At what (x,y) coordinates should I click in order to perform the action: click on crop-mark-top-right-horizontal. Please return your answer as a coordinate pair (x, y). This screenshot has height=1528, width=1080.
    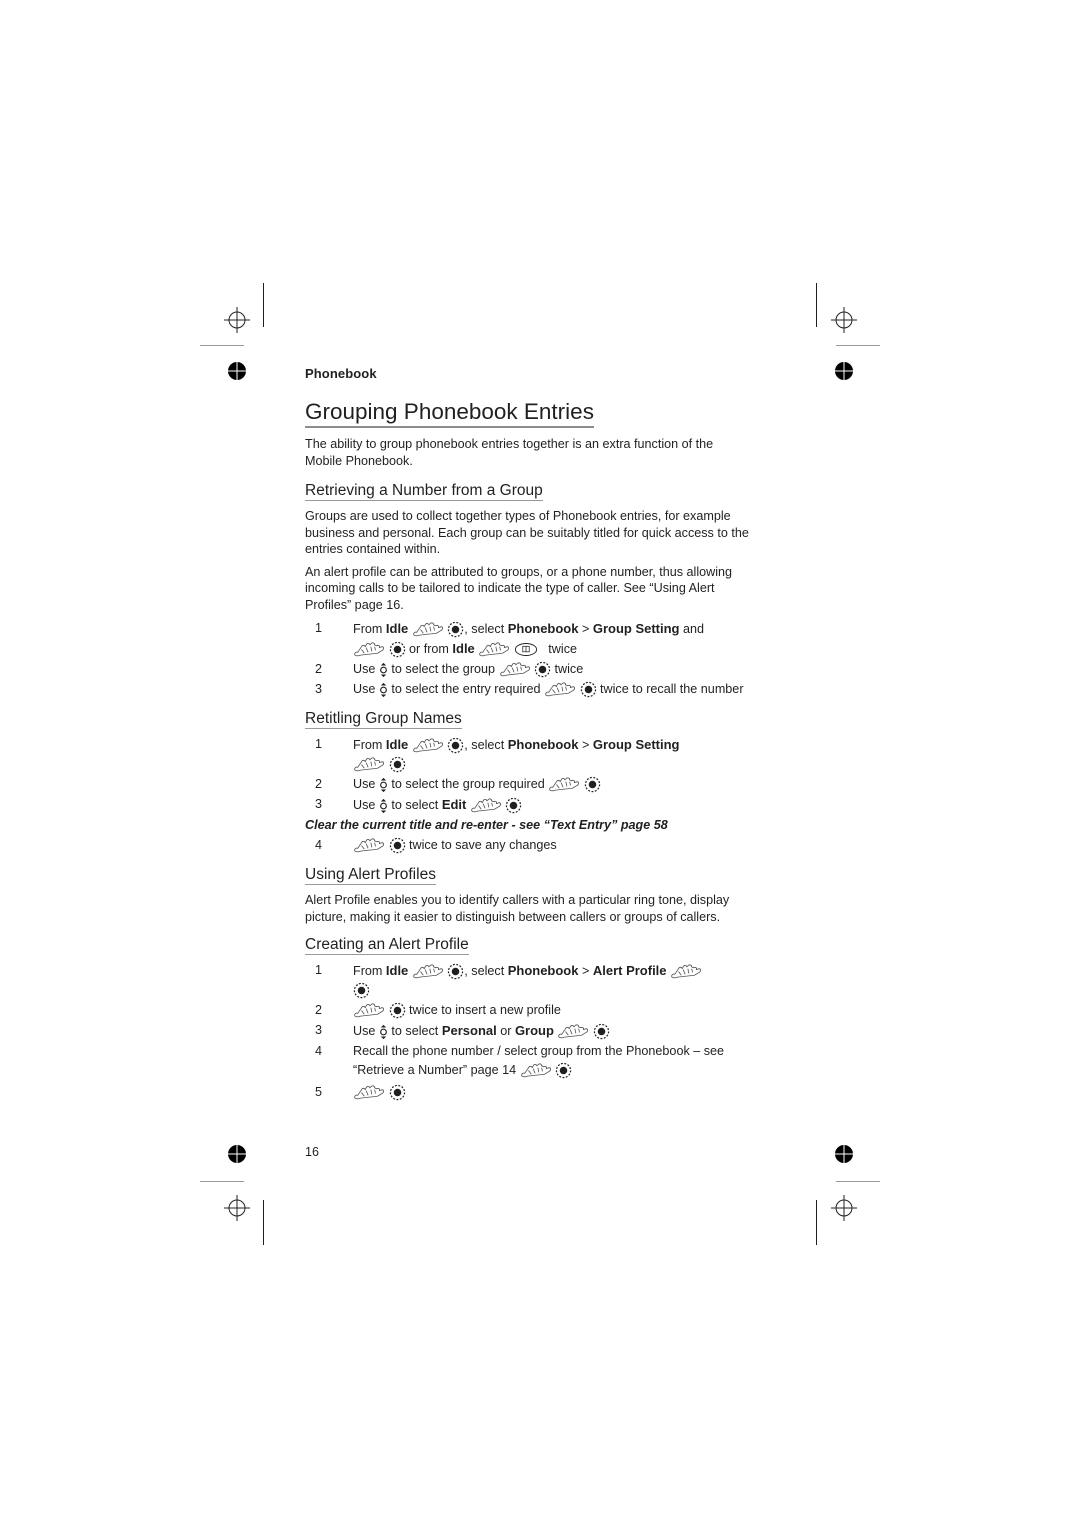
    Looking at the image, I should click on (858, 345).